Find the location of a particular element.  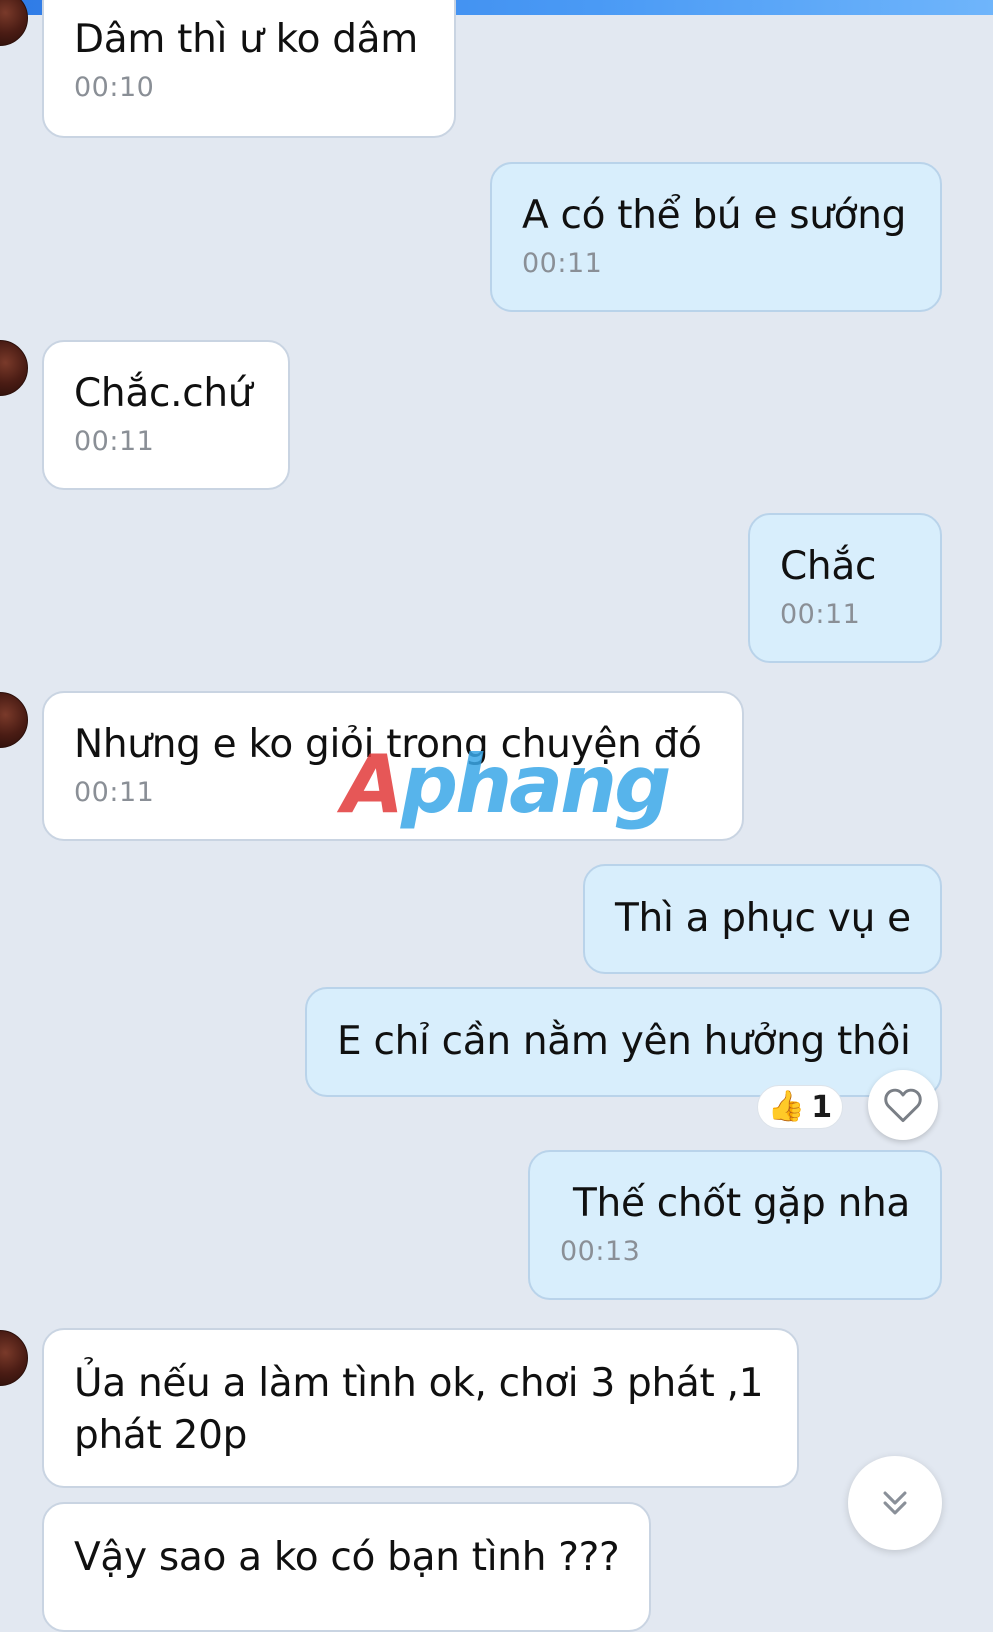

thumbs-up-icon: 👍 is located at coordinates (786, 1106).